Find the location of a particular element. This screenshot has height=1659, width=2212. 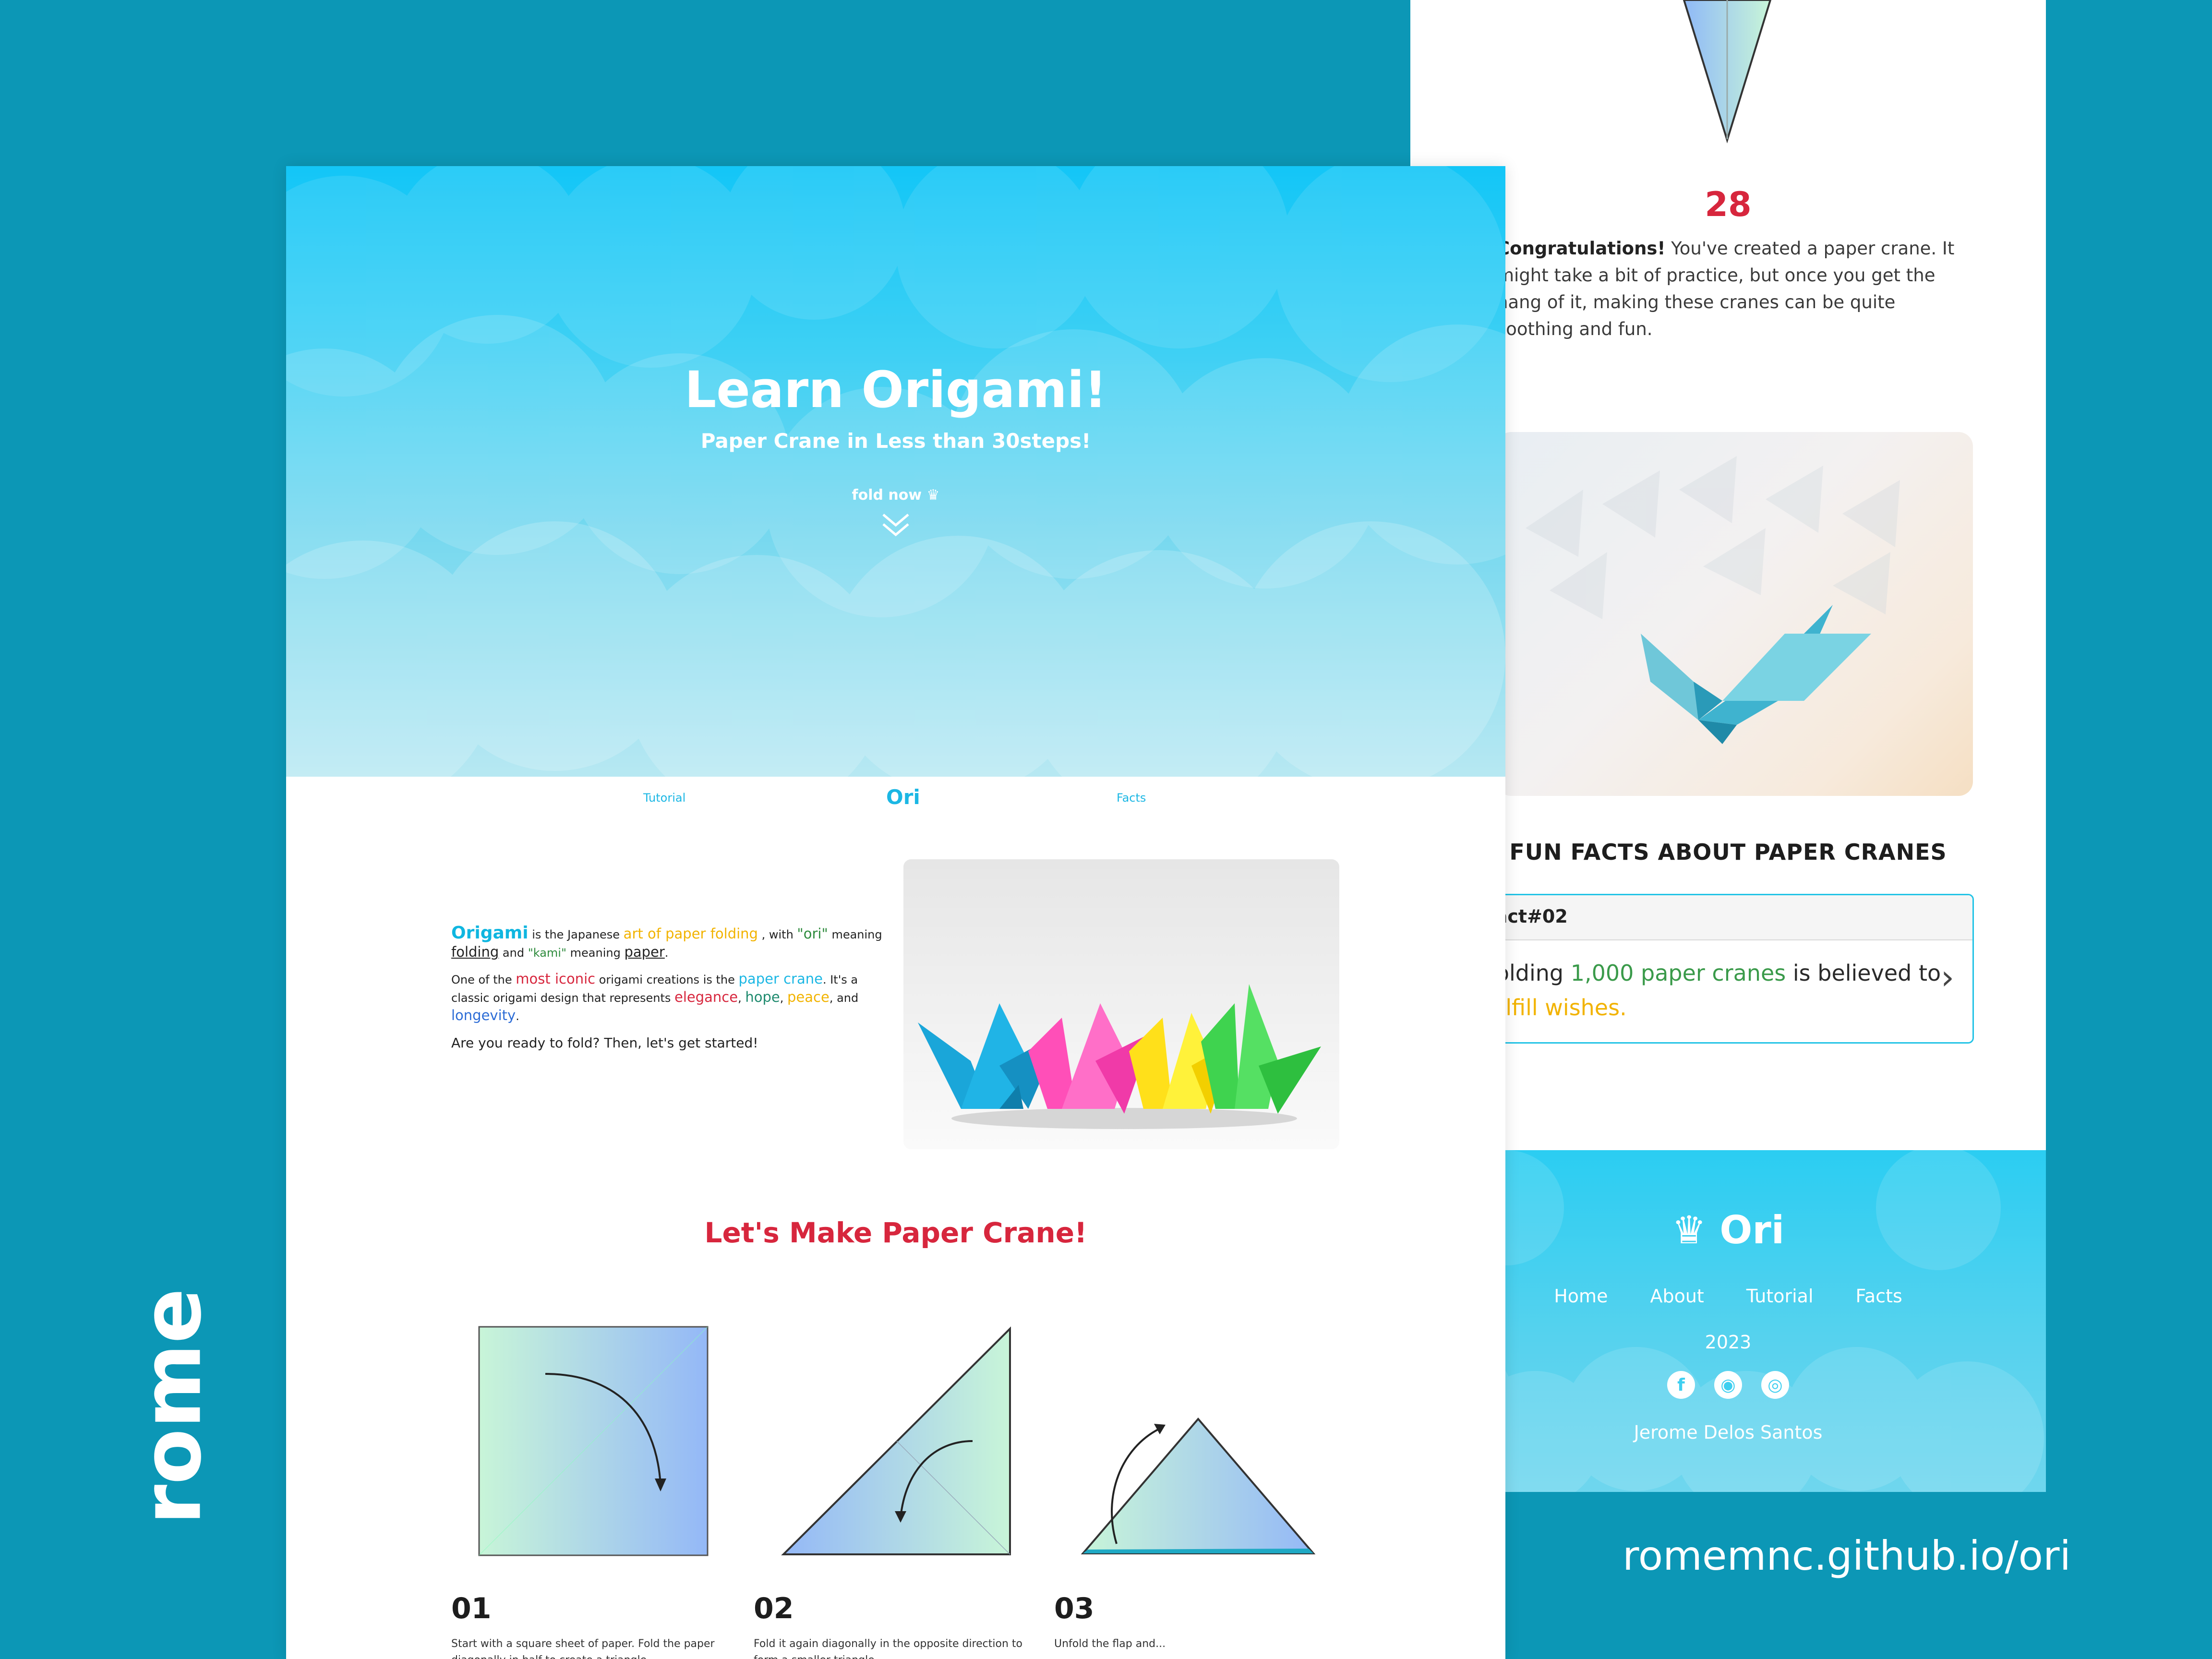

colorful-cranes-photo is located at coordinates (1121, 1004).